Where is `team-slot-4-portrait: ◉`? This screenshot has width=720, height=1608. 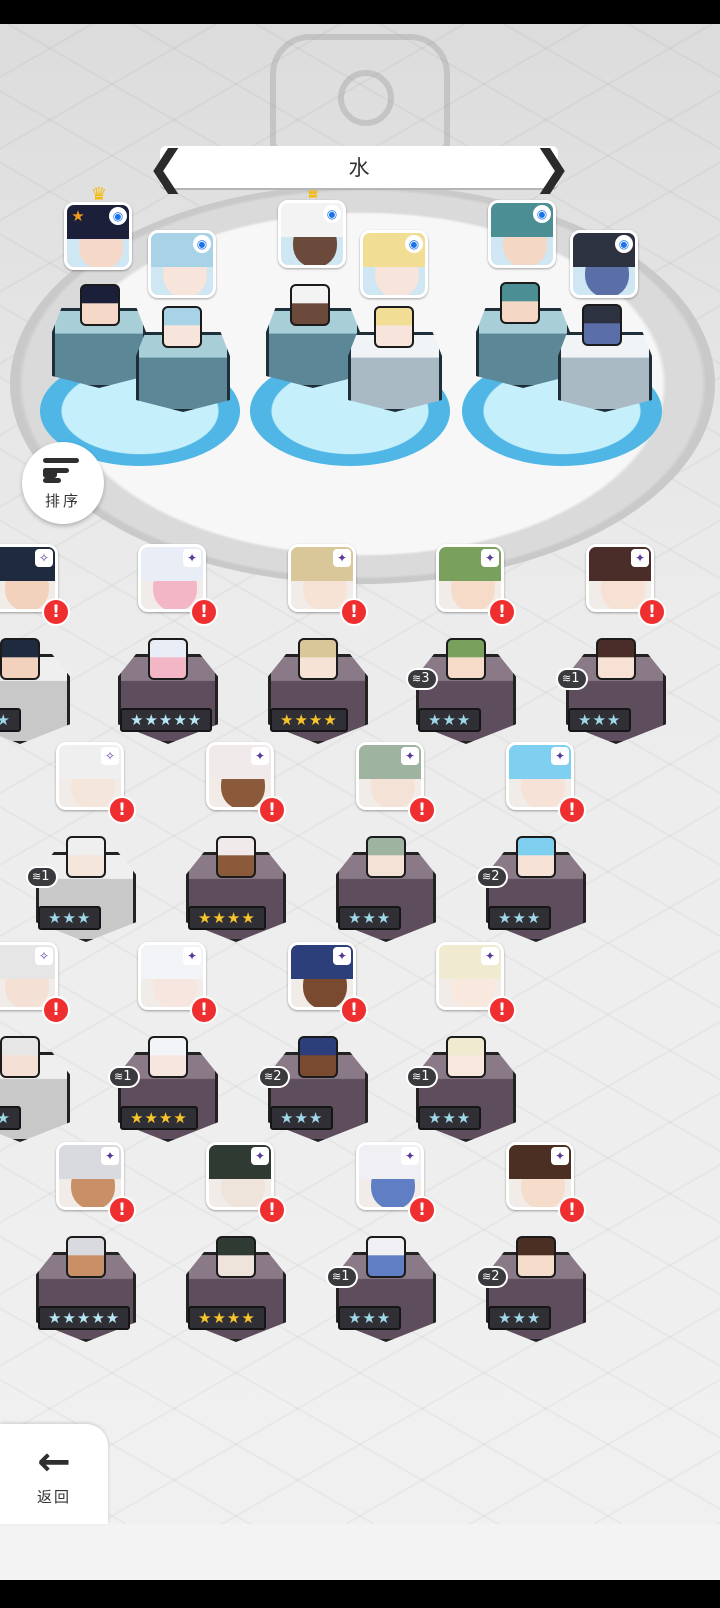
team-slot-4-portrait: ◉ is located at coordinates (394, 264).